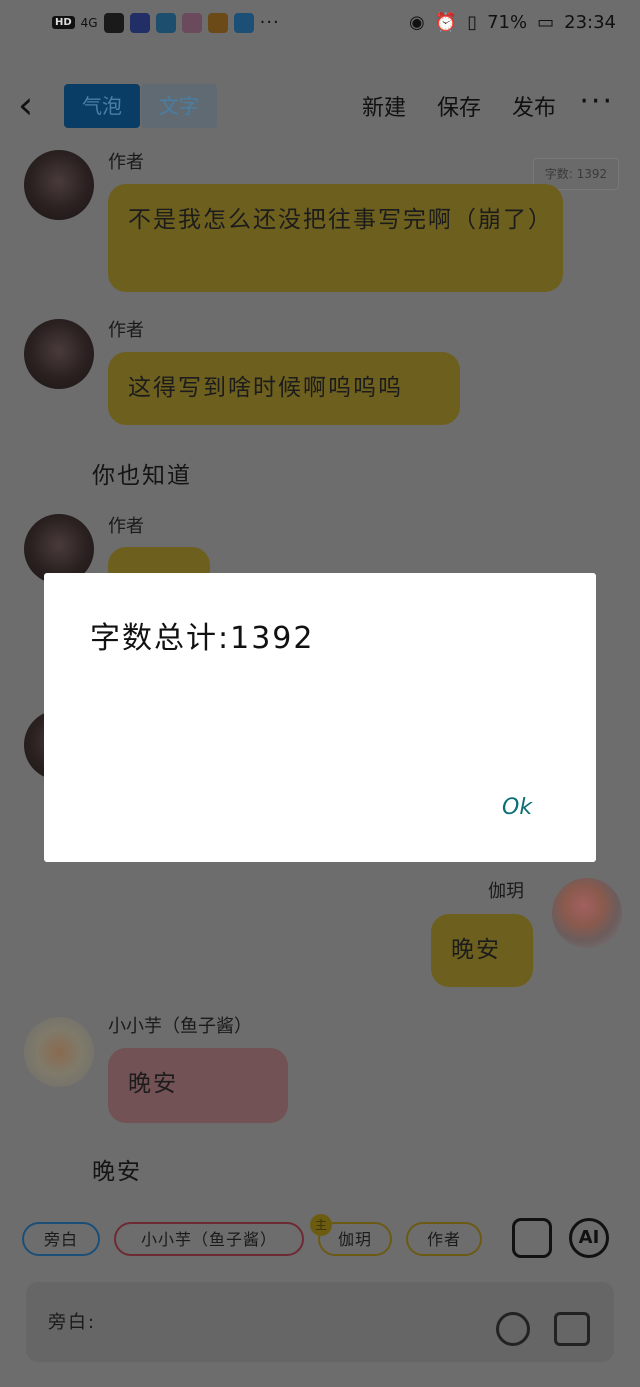  Describe the element at coordinates (180, 1026) in the screenshot. I see `sender-name: 小小芋（鱼子酱）` at that location.